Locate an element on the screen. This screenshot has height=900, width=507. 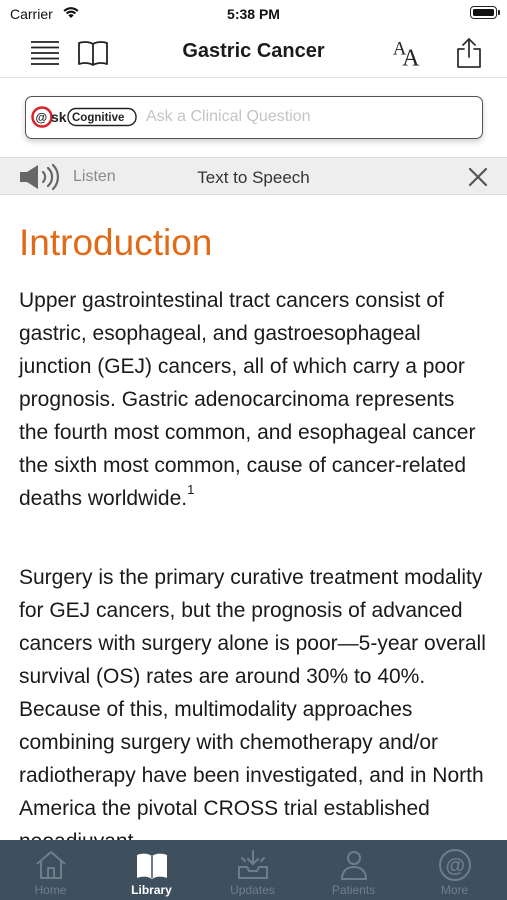
page-title: Gastric Cancer is located at coordinates (253, 51).